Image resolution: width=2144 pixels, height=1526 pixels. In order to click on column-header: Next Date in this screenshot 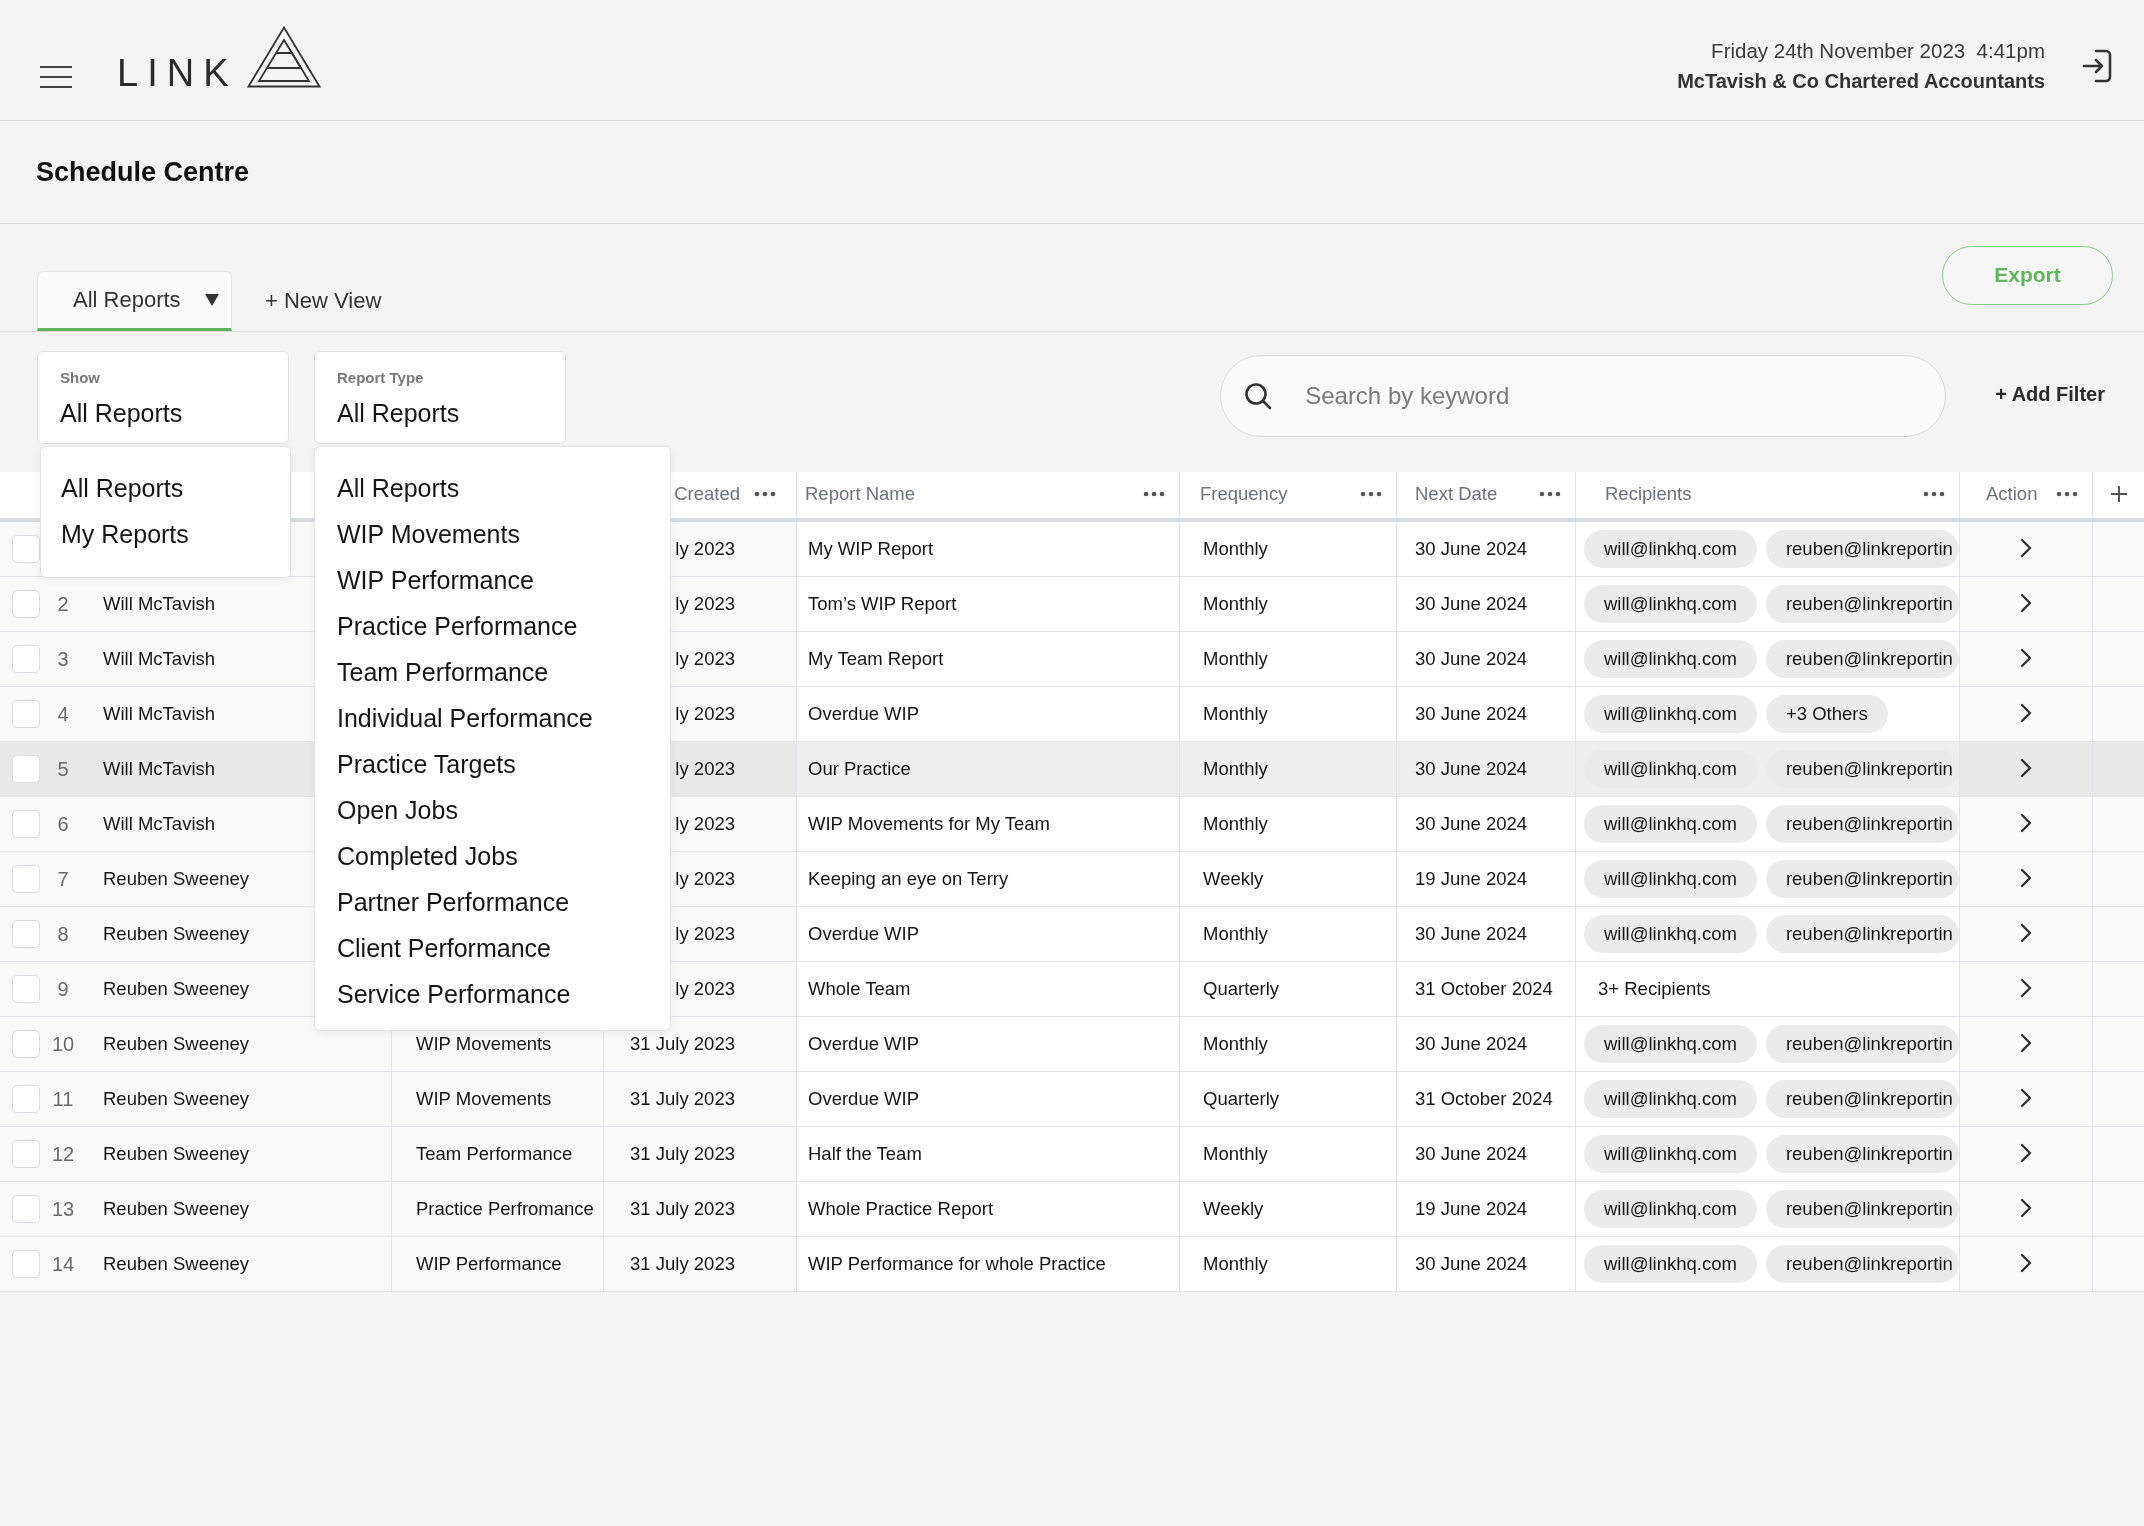, I will do `click(1456, 493)`.